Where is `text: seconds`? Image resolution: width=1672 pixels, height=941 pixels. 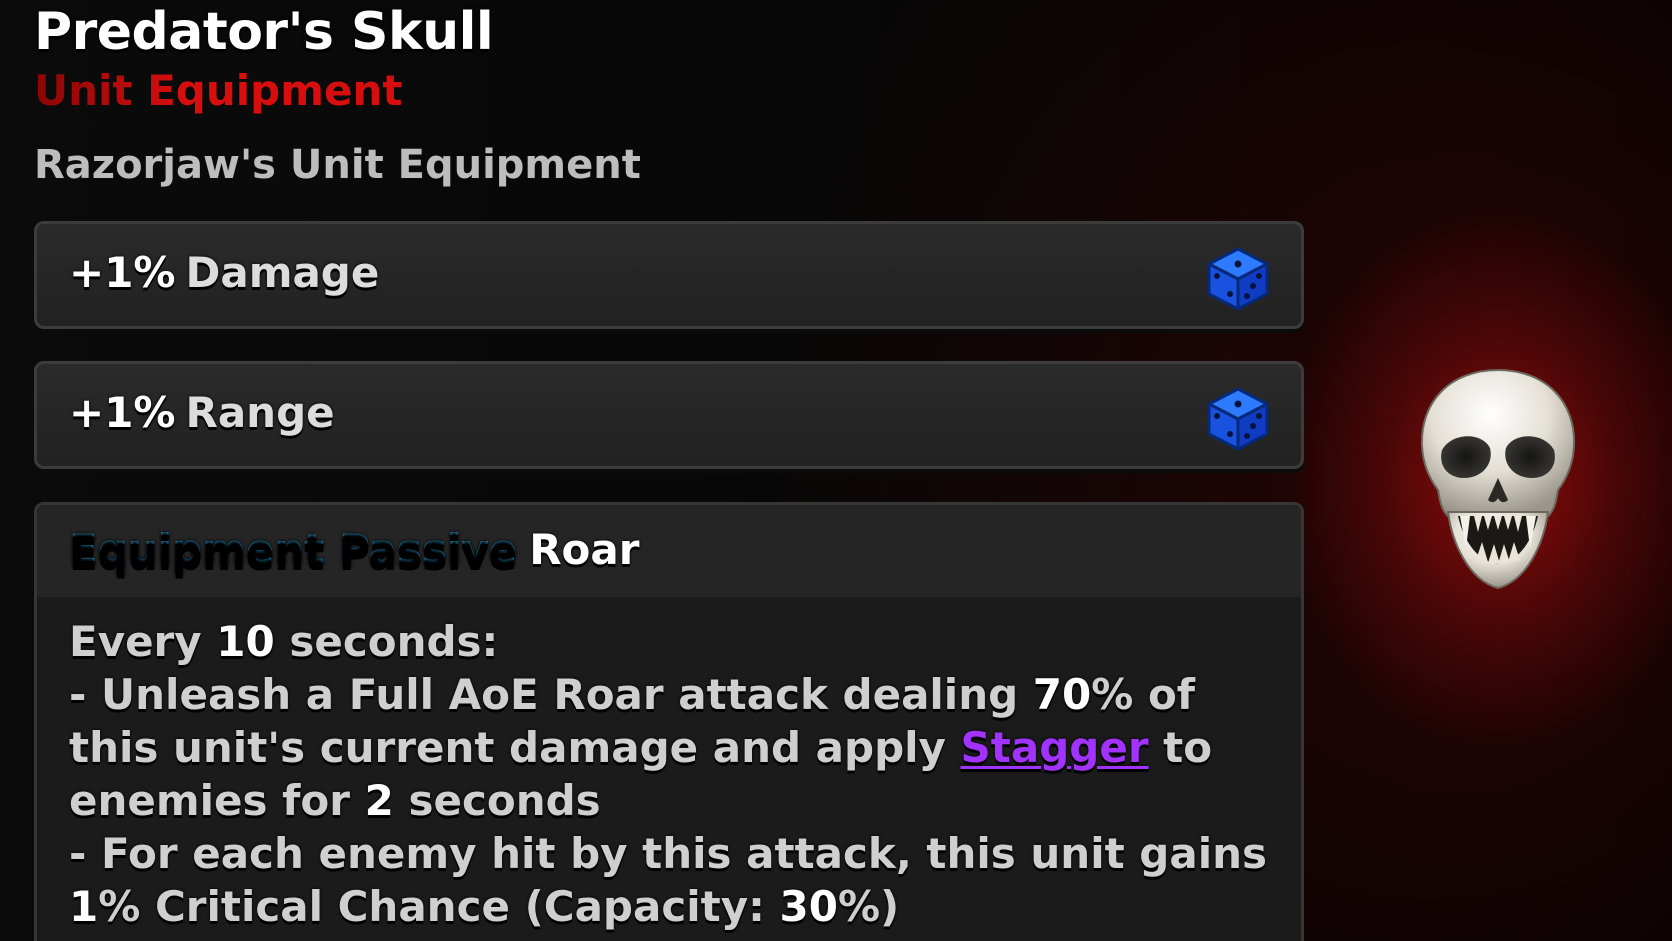
text: seconds is located at coordinates (504, 800).